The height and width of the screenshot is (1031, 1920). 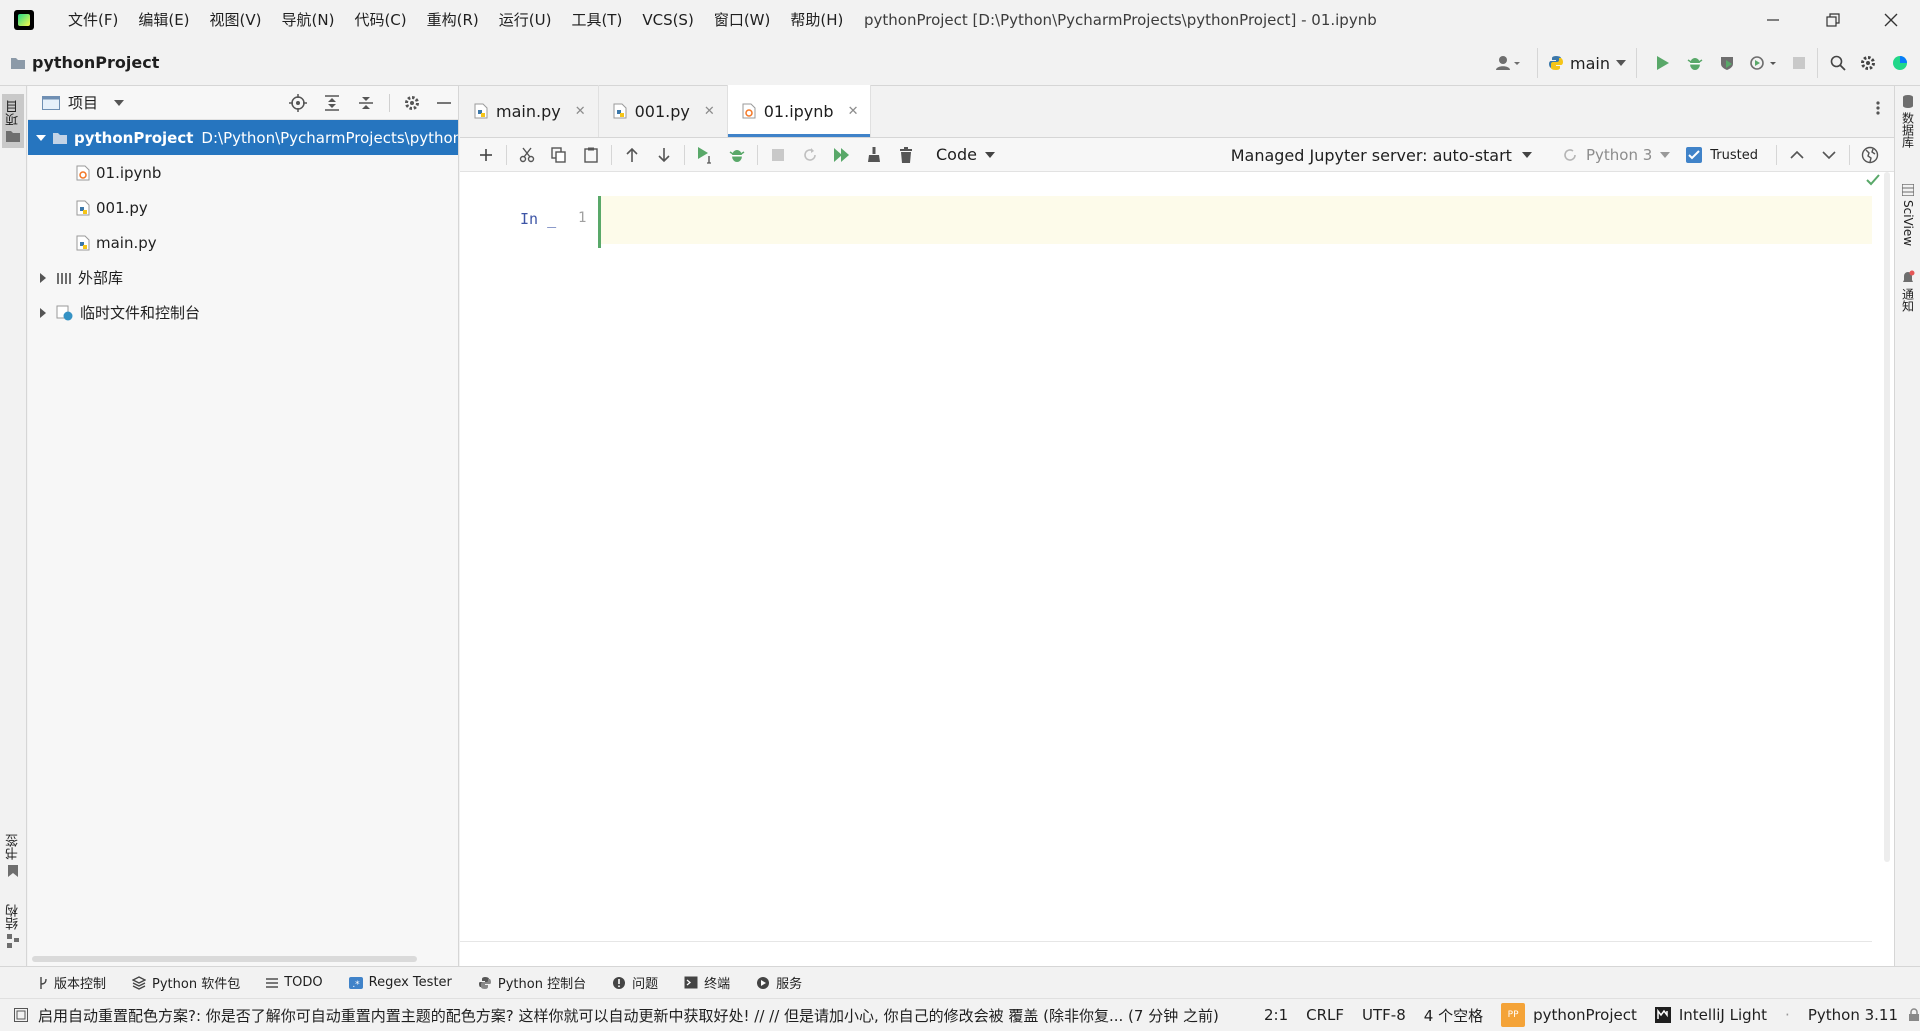 I want to click on cell-type-select: Code, so click(x=965, y=154).